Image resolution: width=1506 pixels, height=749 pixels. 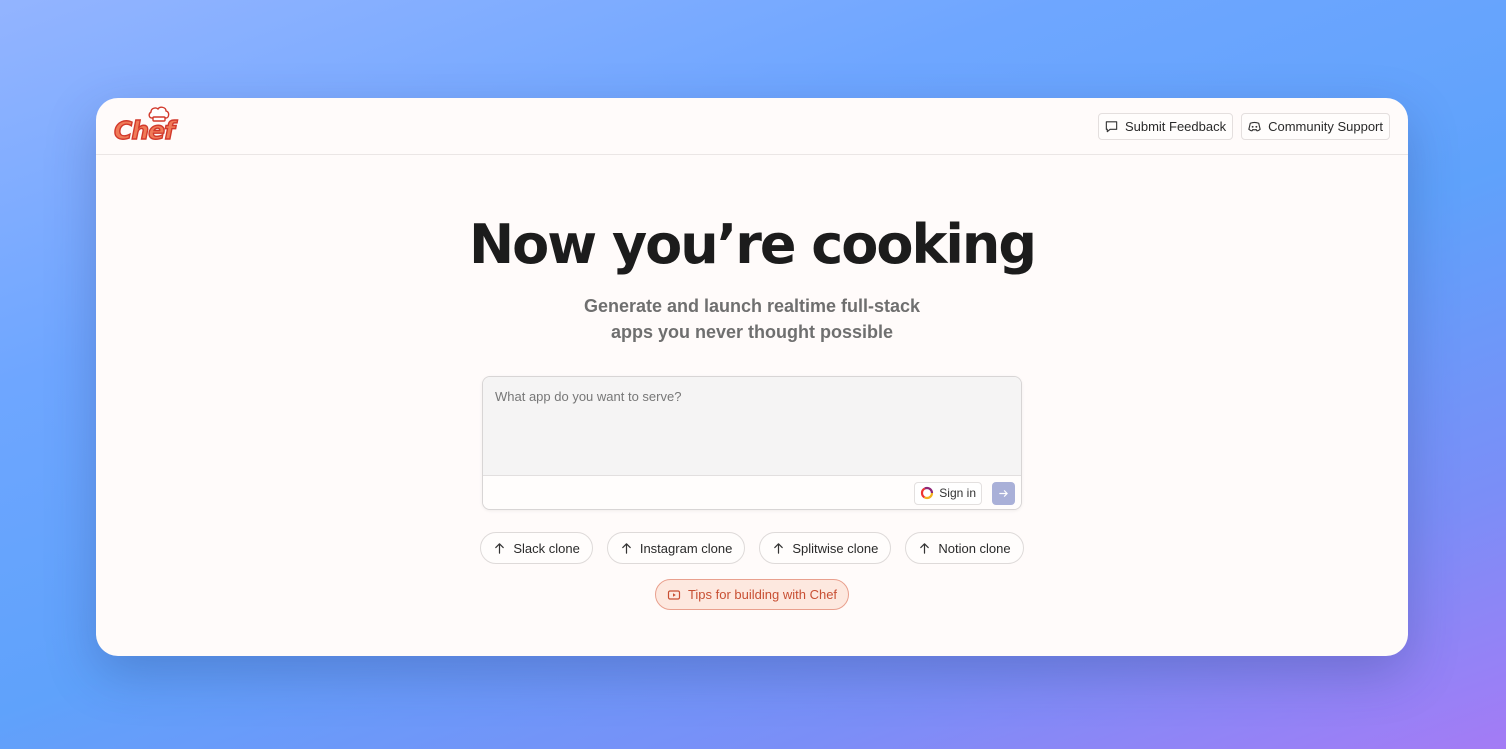 I want to click on prompt-box: Sign in, so click(x=752, y=443).